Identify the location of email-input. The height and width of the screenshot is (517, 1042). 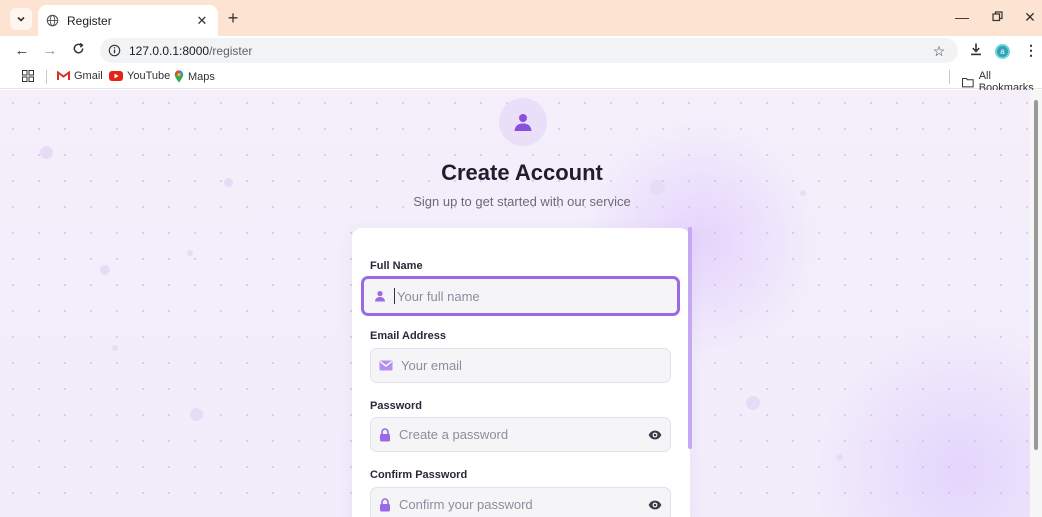
(535, 365).